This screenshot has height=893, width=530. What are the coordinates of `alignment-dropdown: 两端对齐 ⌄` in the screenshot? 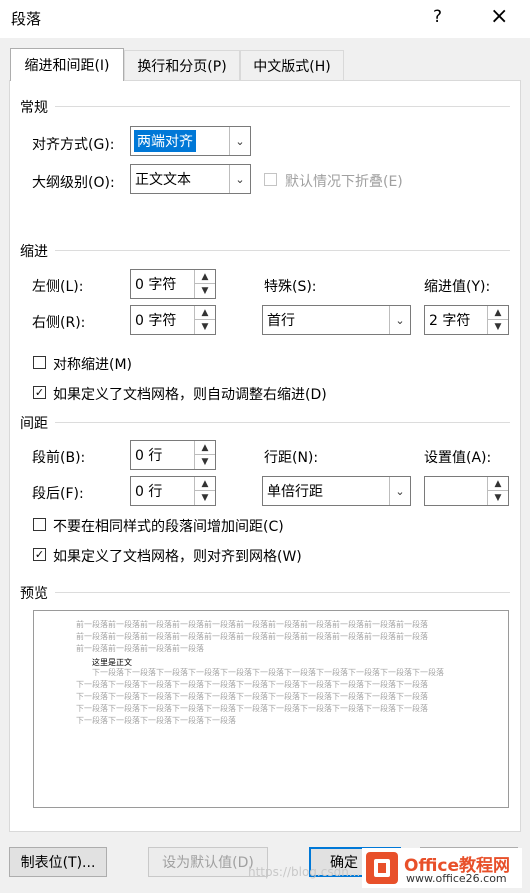 It's located at (190, 141).